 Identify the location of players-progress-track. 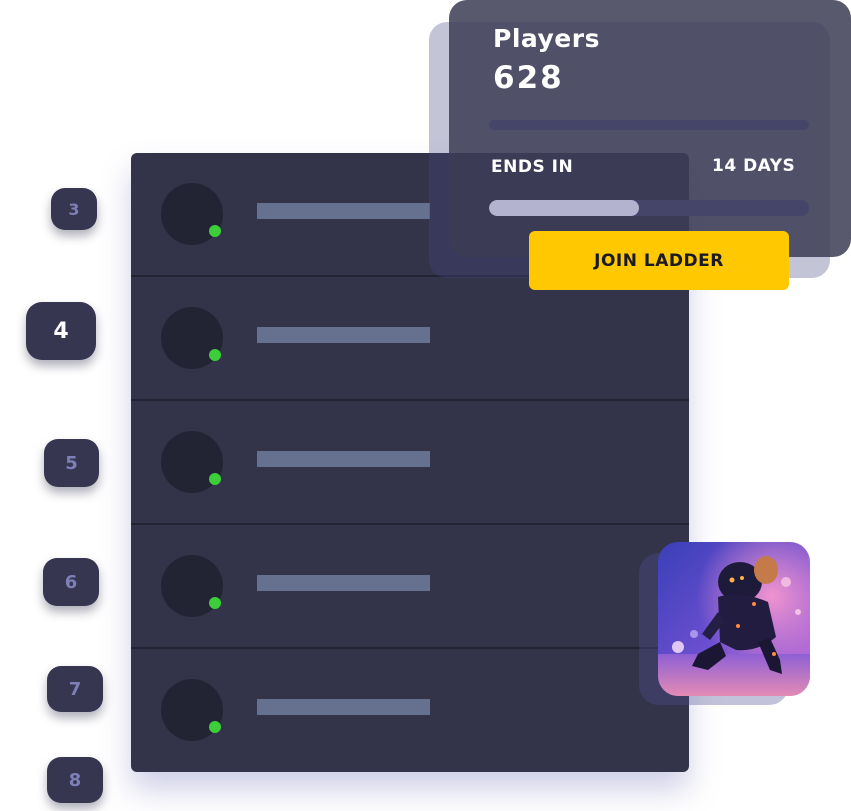
(649, 125).